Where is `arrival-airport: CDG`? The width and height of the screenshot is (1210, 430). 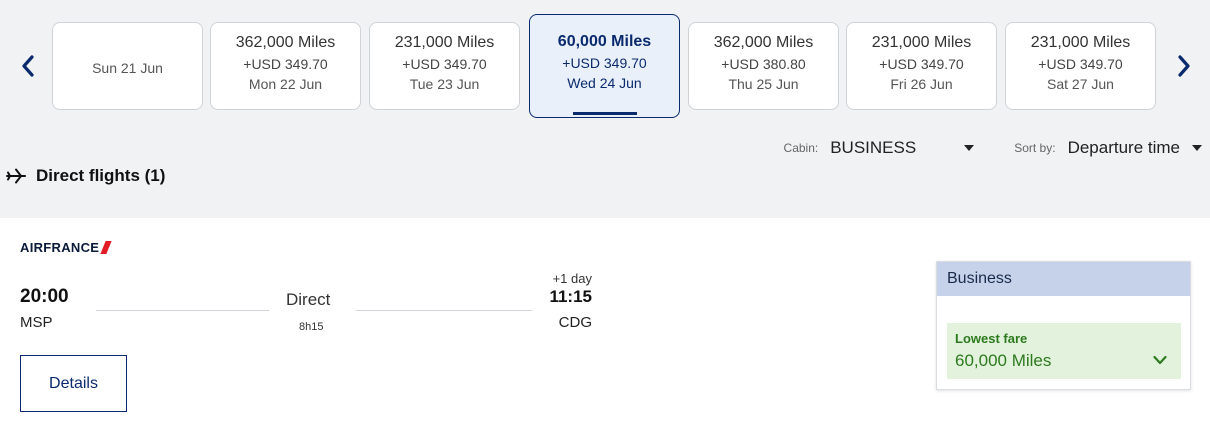
arrival-airport: CDG is located at coordinates (575, 322).